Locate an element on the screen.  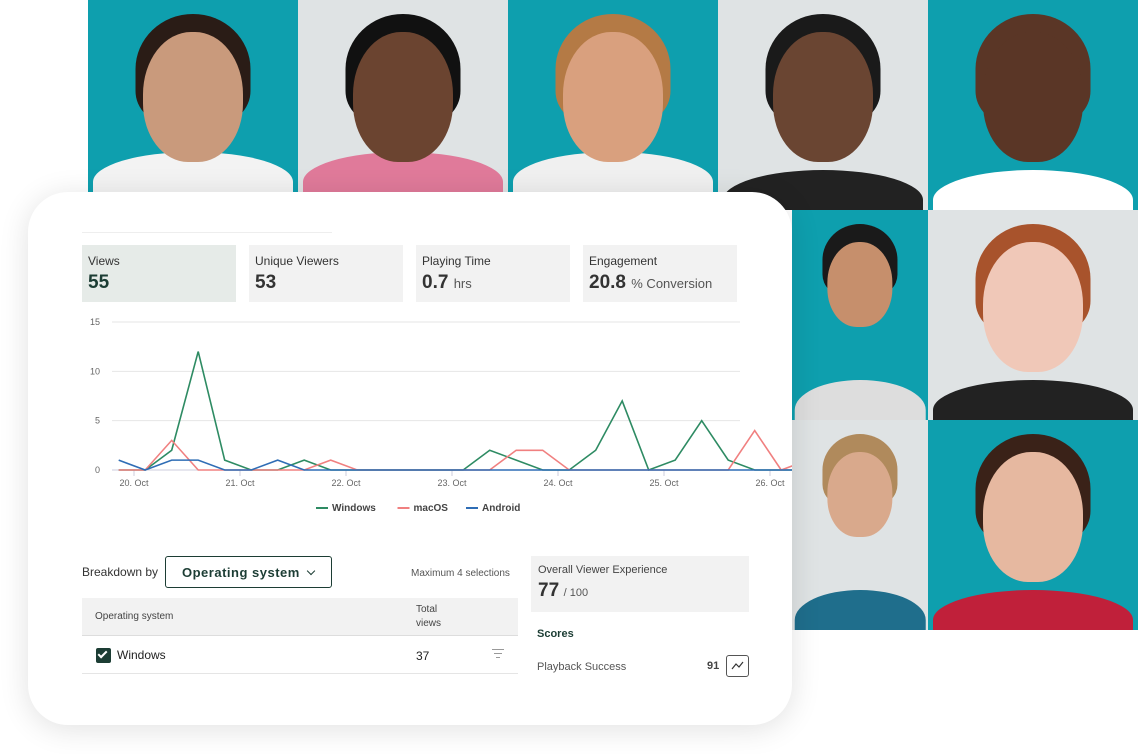
row-os-name: Windows is located at coordinates (141, 655).